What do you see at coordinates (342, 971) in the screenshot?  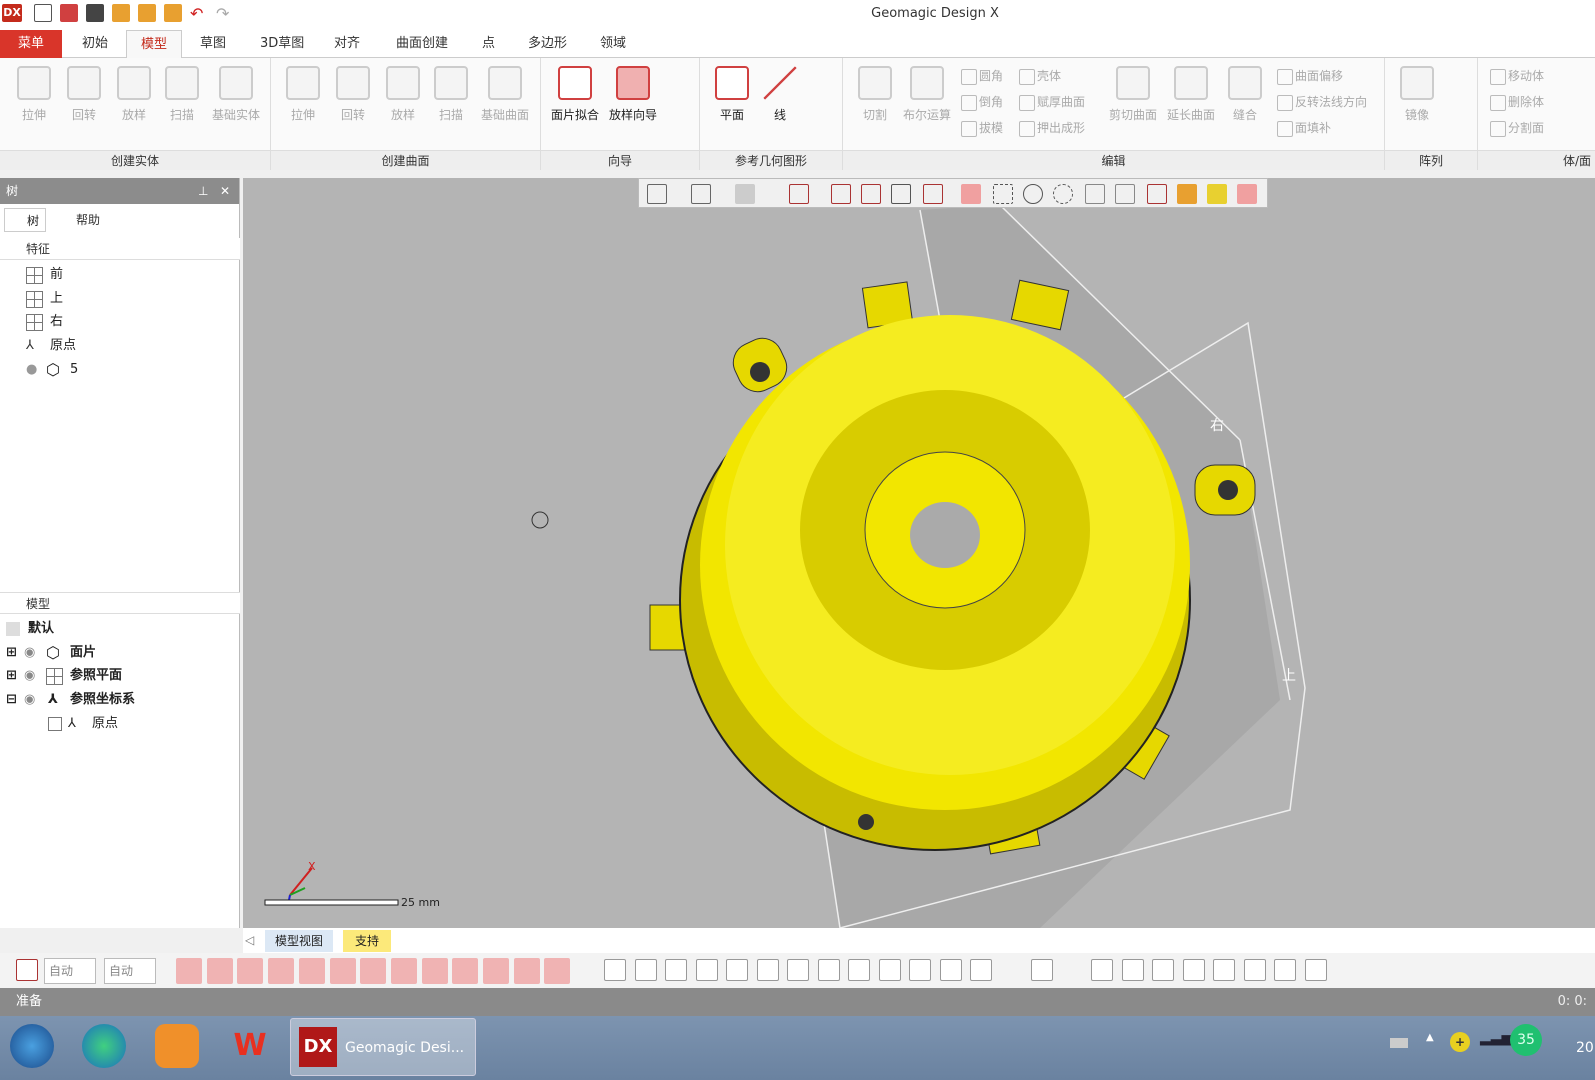 I see `sketch-visibility-icon` at bounding box center [342, 971].